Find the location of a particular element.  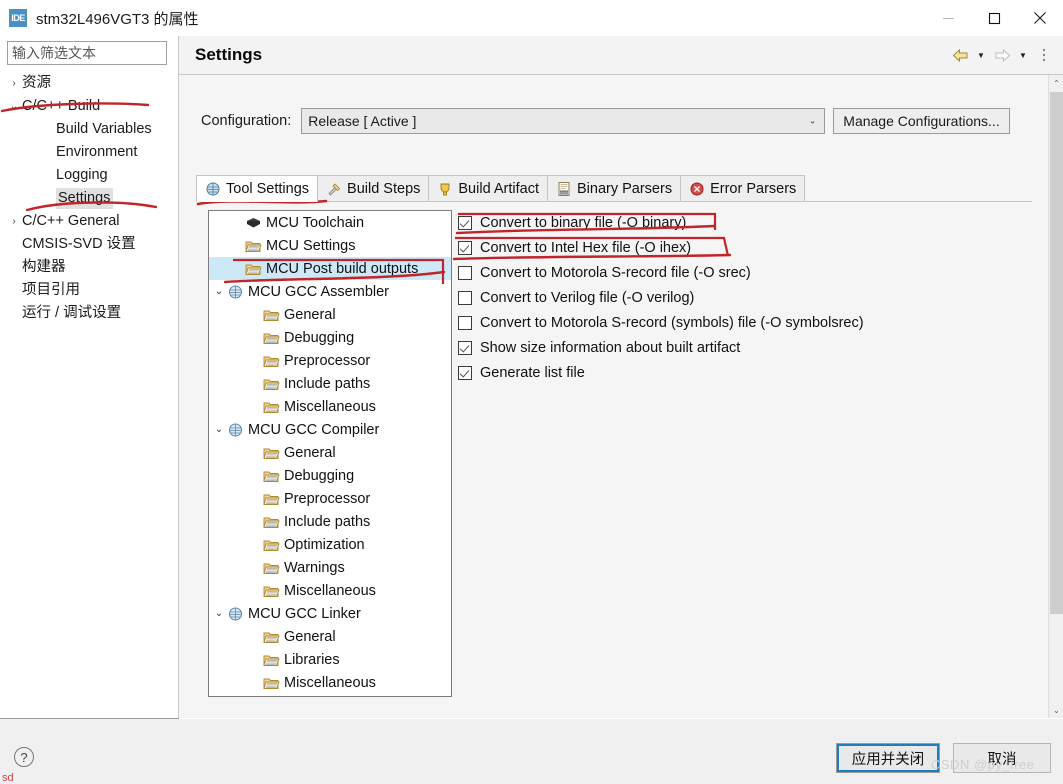

tab-build-steps: Build Steps is located at coordinates (373, 188).